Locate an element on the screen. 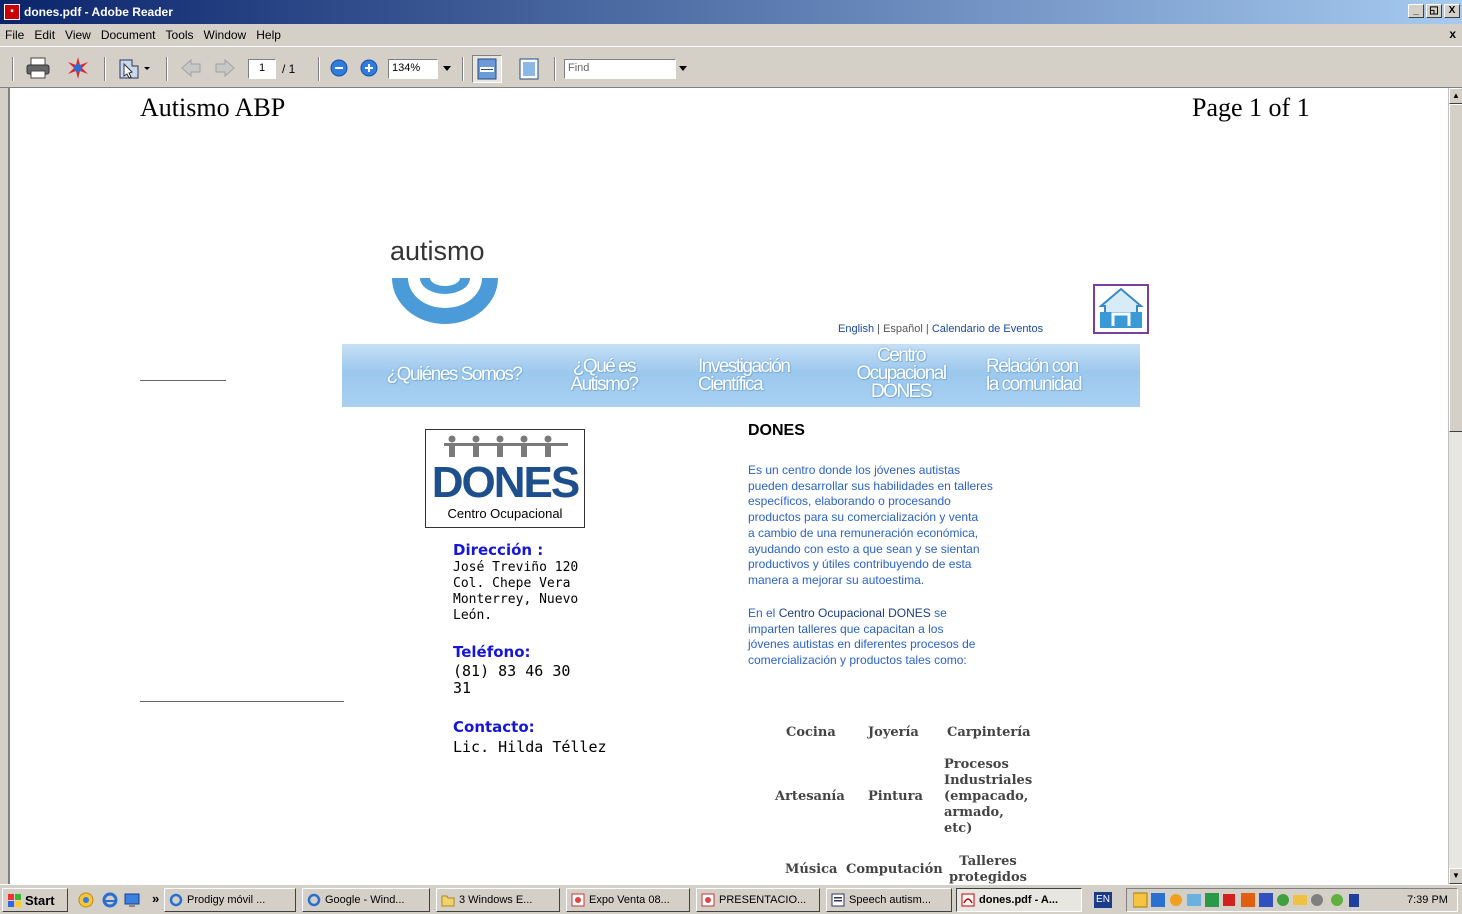  scroll-down-arrow-icon: ▼ is located at coordinates (1455, 876).